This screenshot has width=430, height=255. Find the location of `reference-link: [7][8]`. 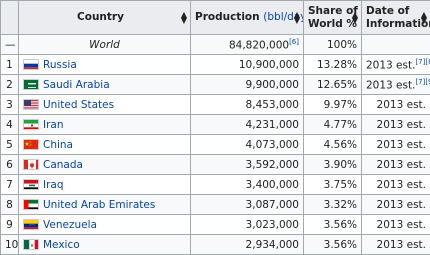

reference-link: [7][8] is located at coordinates (422, 62).